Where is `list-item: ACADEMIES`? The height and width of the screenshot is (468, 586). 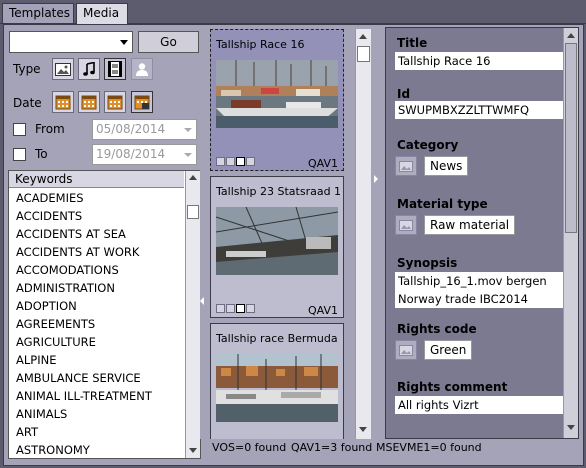 list-item: ACADEMIES is located at coordinates (96, 198).